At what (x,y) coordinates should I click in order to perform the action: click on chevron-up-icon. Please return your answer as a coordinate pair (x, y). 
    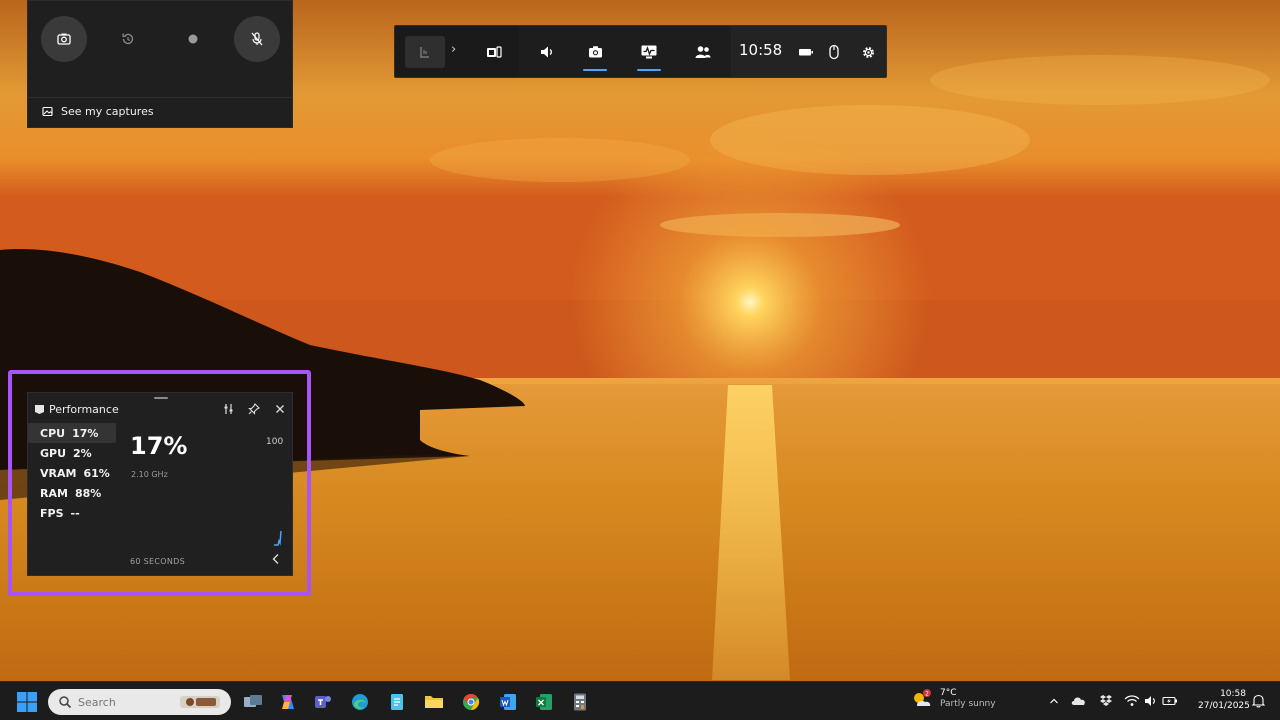
    Looking at the image, I should click on (1054, 701).